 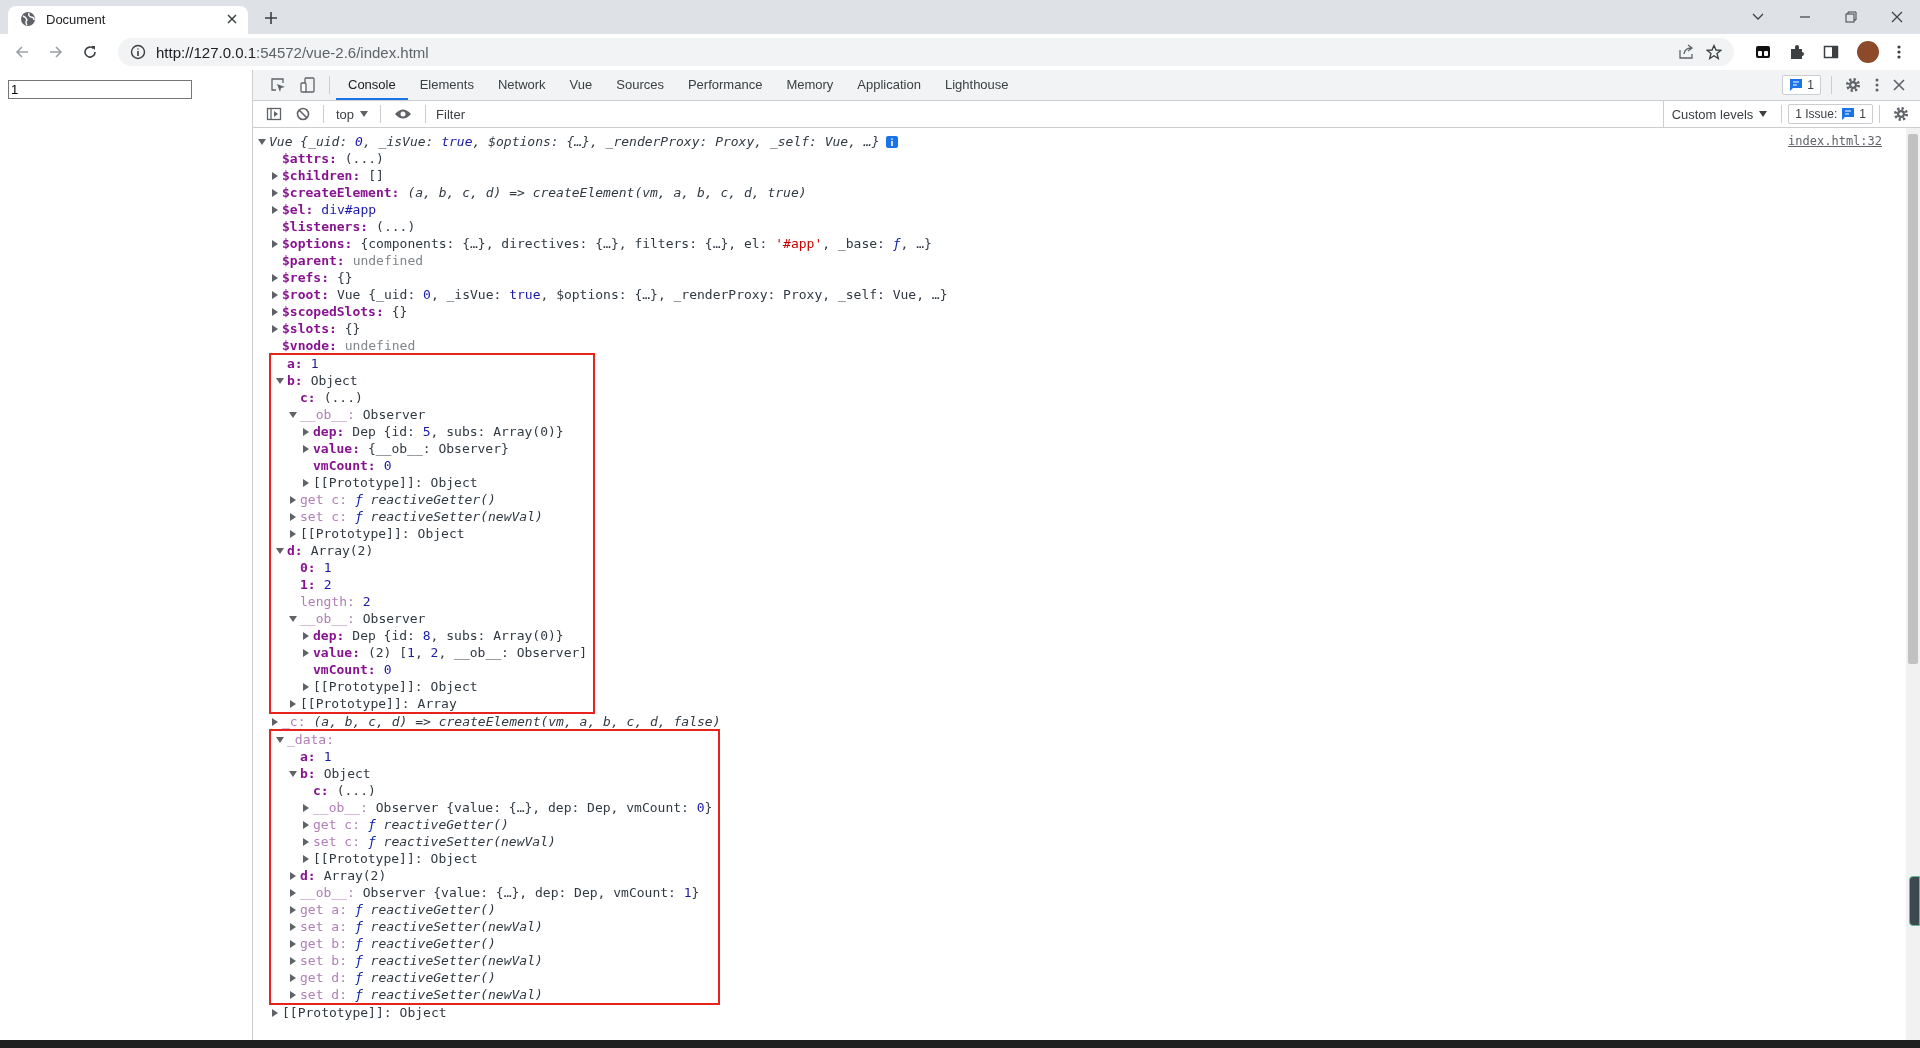 I want to click on devtools-tab: Memory, so click(x=810, y=85).